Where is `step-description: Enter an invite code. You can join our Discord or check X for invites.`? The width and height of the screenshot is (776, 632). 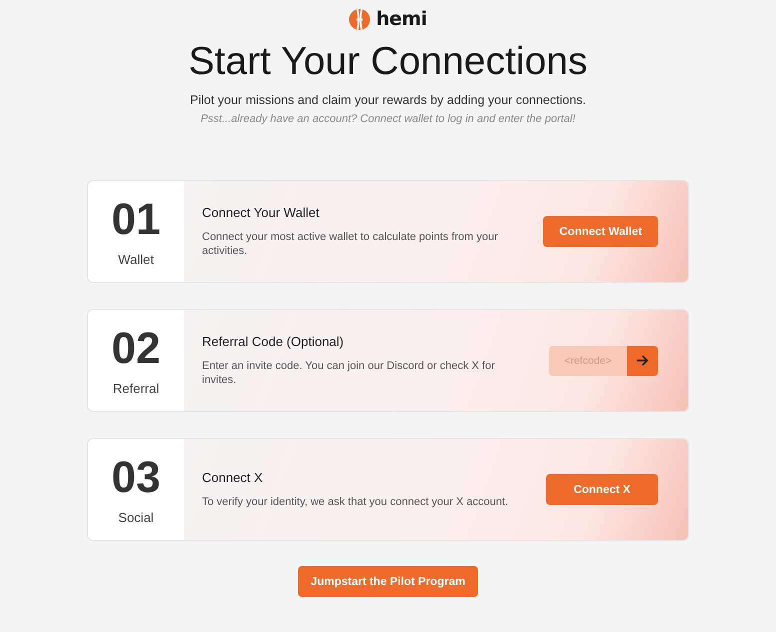
step-description: Enter an invite code. You can join our Discord or check X for invites. is located at coordinates (349, 373).